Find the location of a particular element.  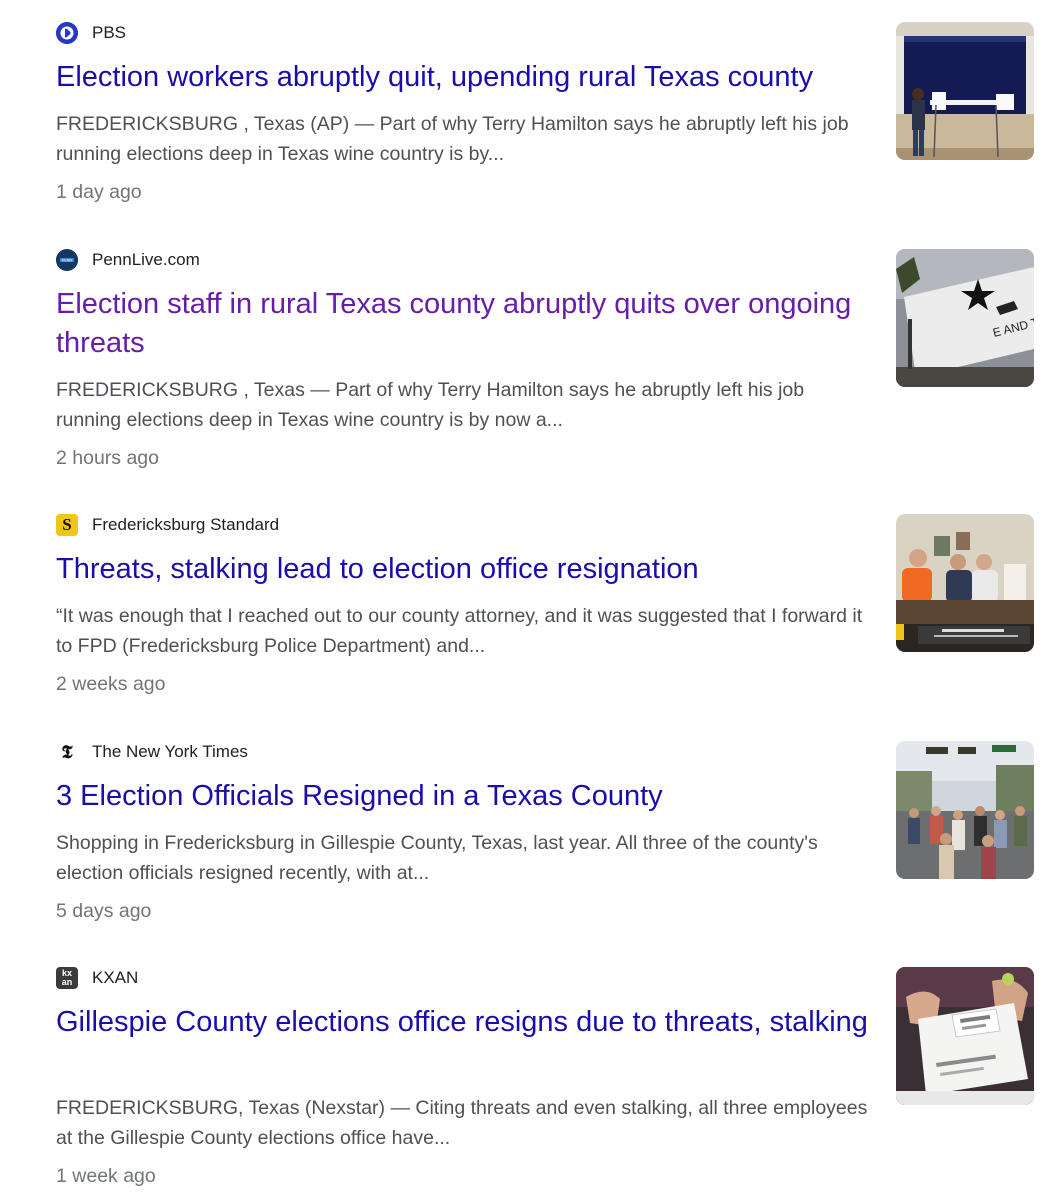

source-name: Fredericksburg Standard is located at coordinates (186, 524).